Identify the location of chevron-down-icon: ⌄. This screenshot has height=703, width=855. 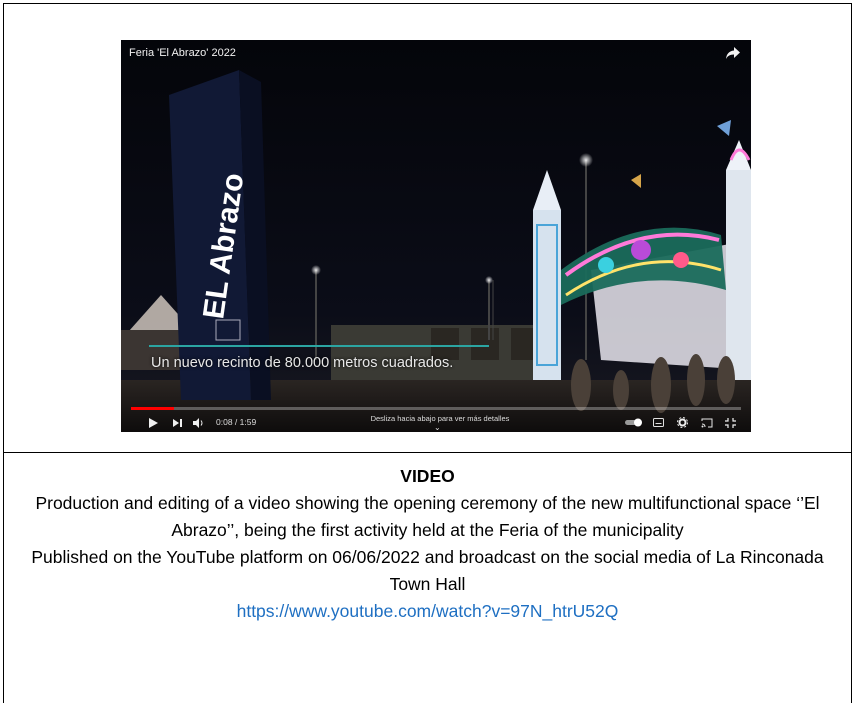
(437, 427).